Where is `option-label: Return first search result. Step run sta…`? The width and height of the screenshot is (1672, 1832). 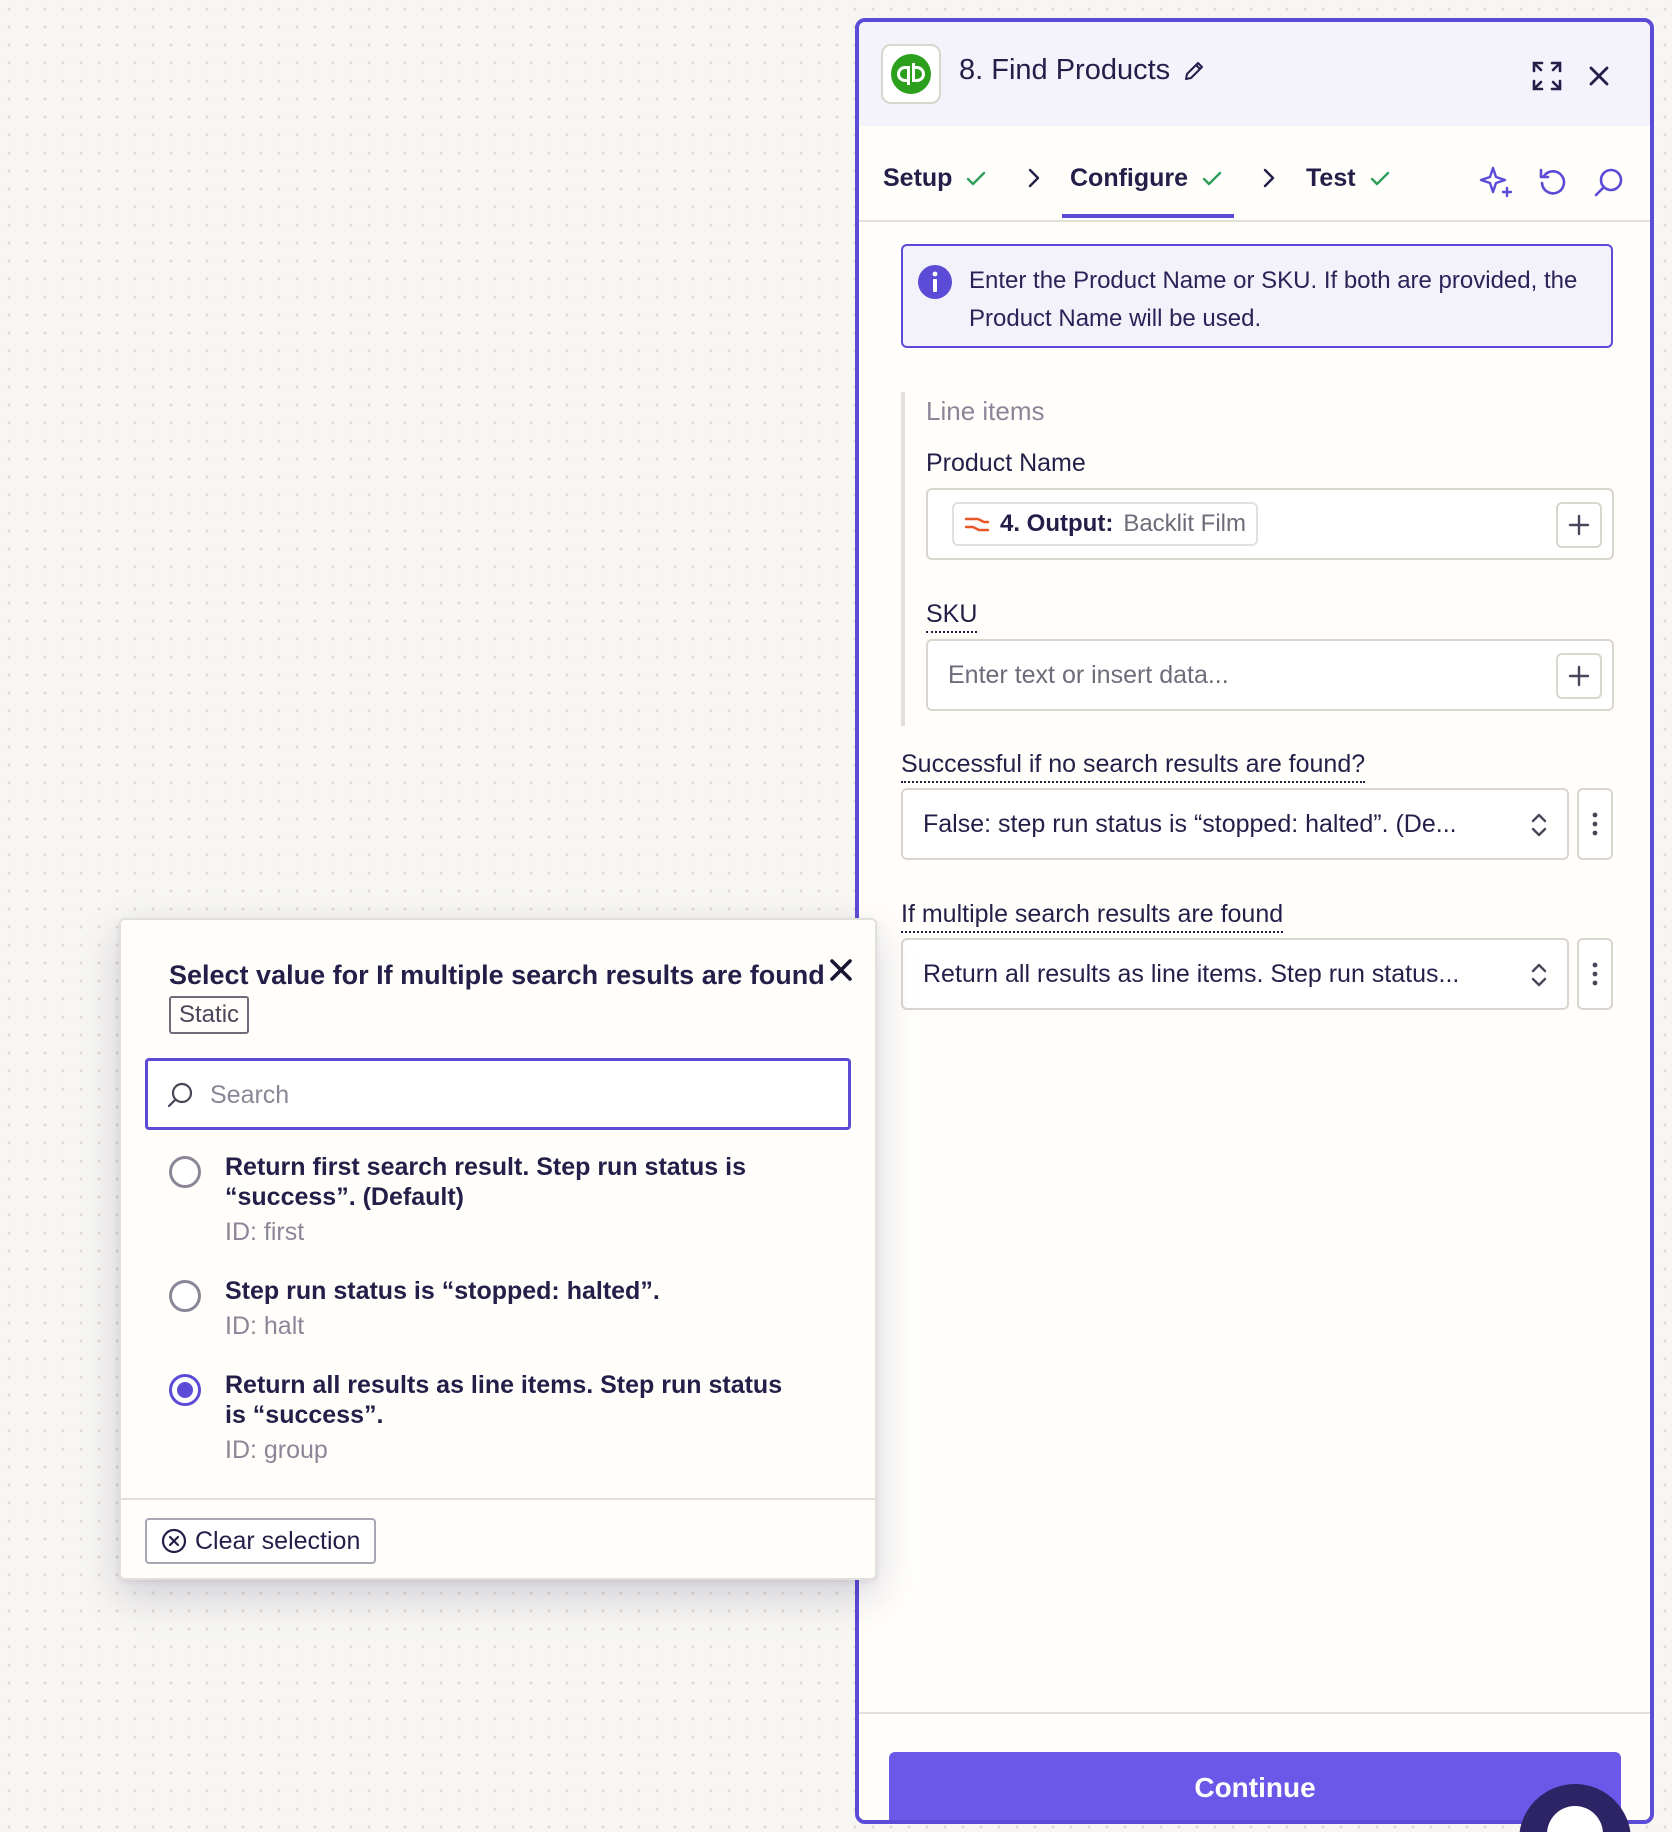
option-label: Return first search result. Step run sta… is located at coordinates (485, 1182).